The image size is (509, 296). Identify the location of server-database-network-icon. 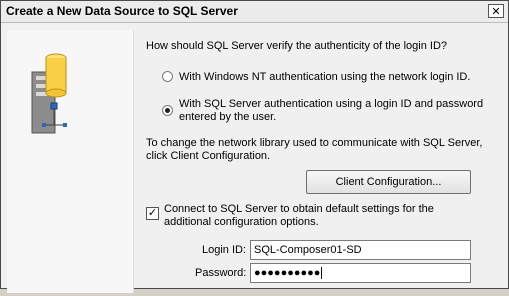
(49, 93).